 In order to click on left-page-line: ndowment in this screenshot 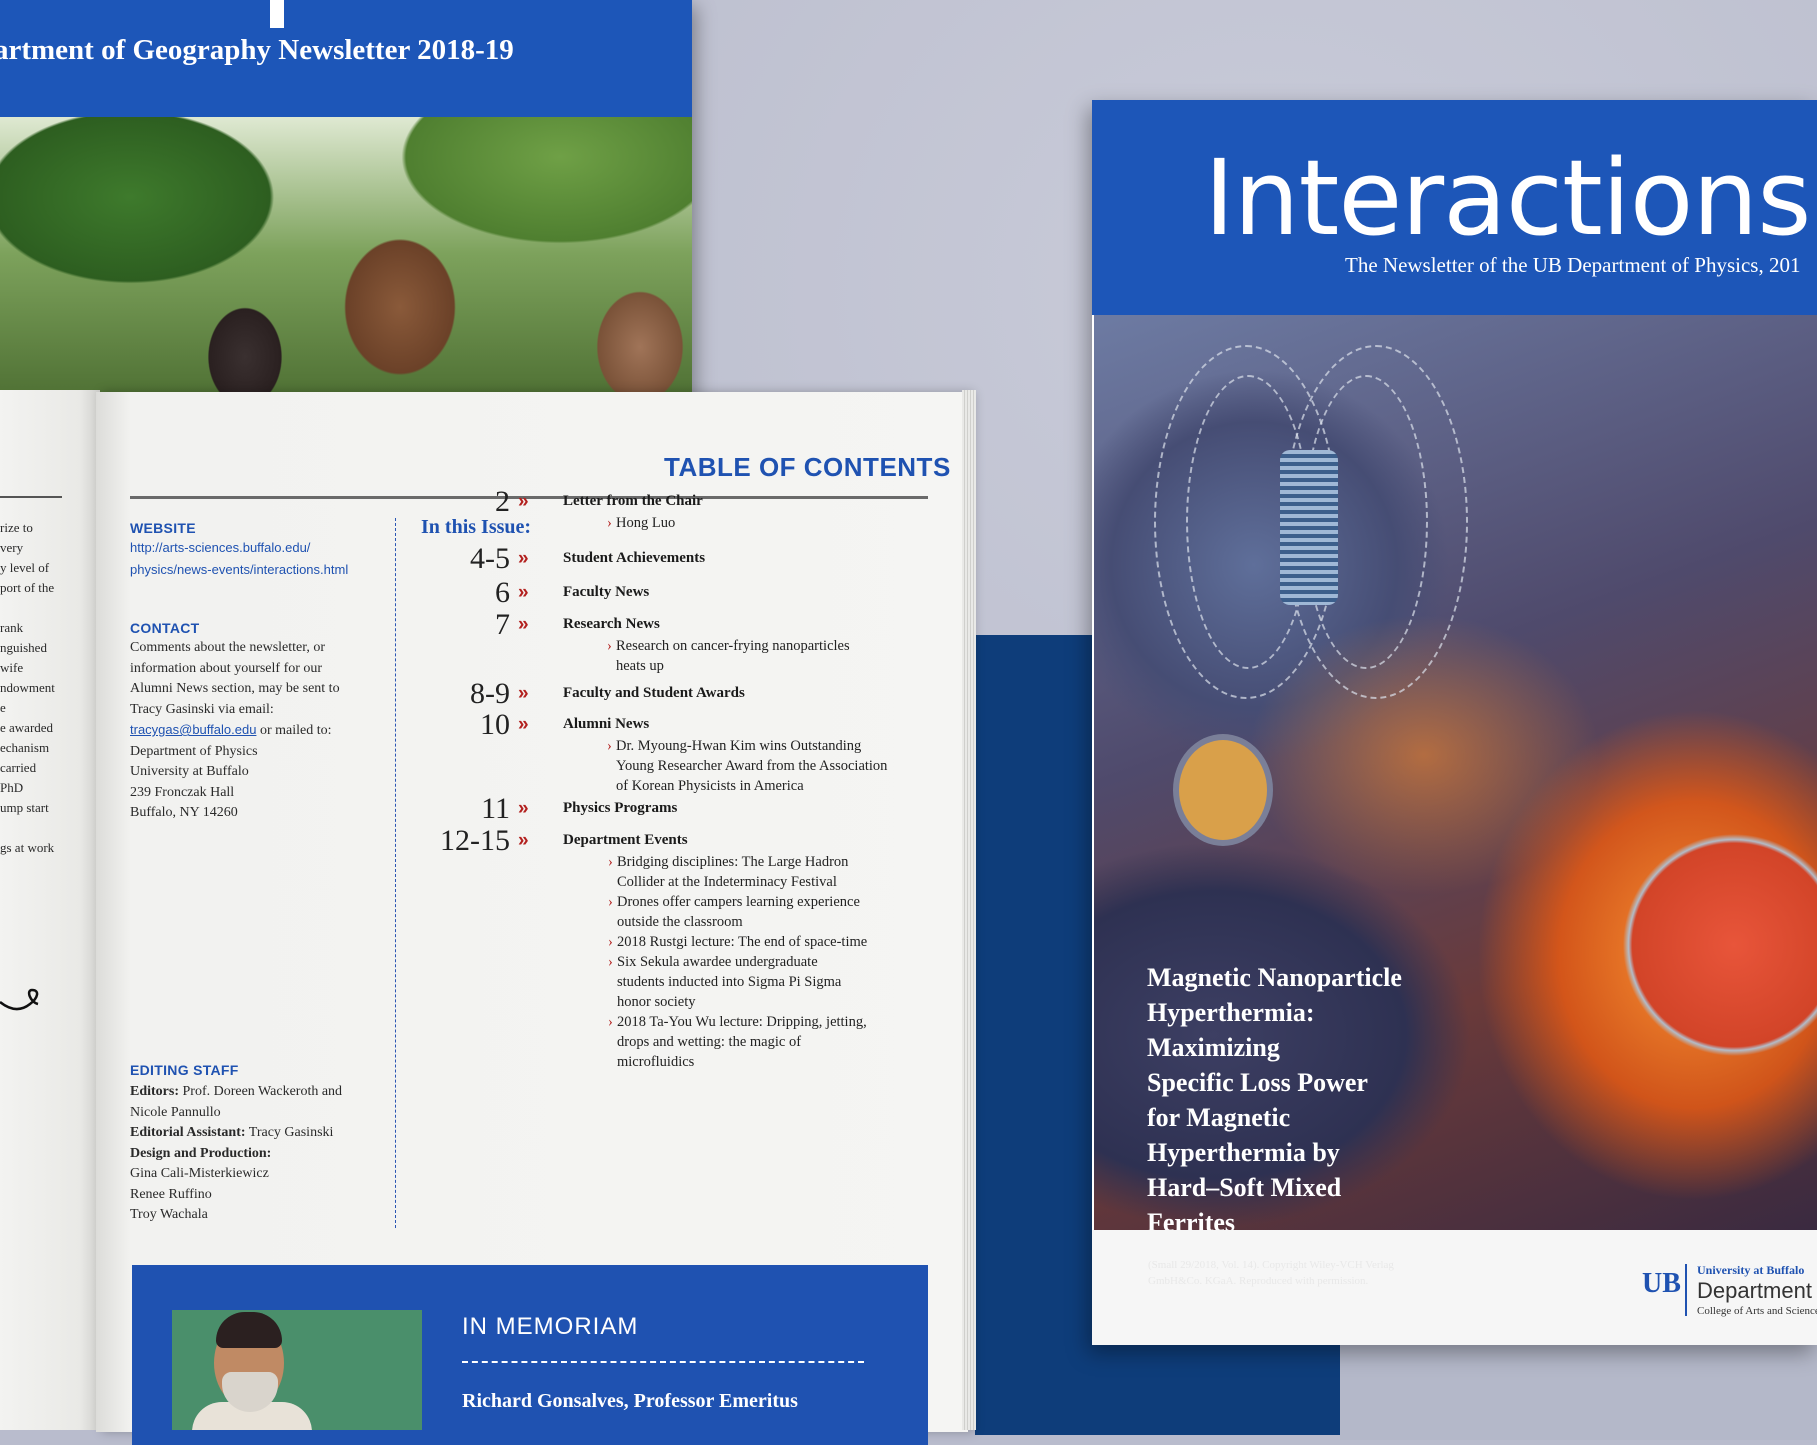, I will do `click(27, 687)`.